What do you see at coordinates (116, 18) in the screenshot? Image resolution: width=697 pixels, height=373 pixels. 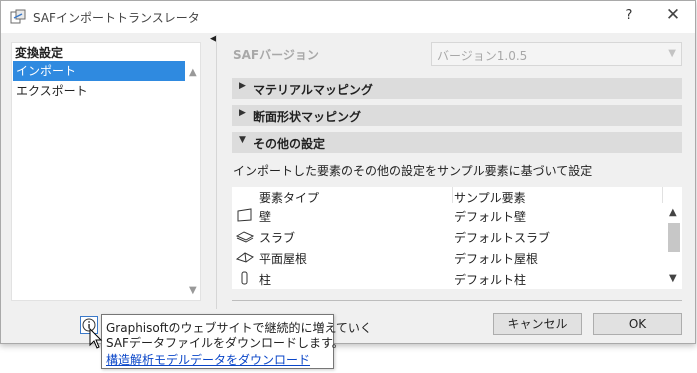 I see `window-title: SAFインポートトランスレータ` at bounding box center [116, 18].